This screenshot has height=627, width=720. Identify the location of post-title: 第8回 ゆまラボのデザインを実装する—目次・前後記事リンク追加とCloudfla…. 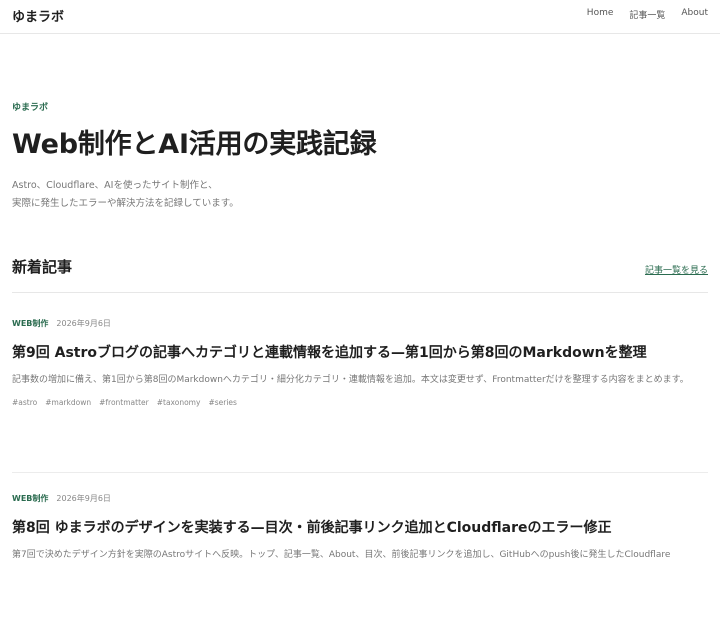
(360, 527).